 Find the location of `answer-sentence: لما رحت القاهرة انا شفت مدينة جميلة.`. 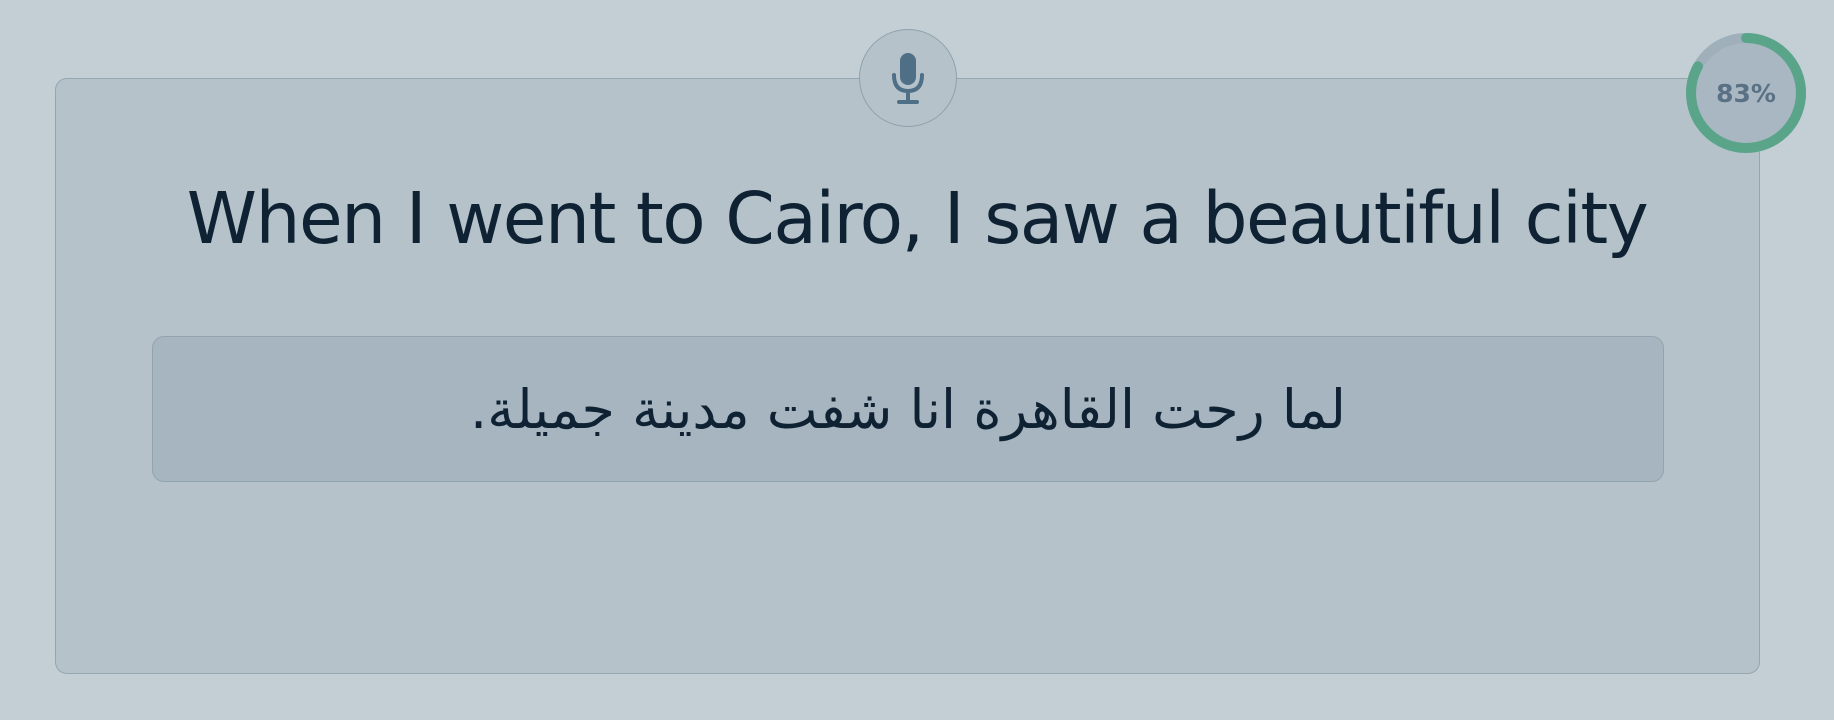

answer-sentence: لما رحت القاهرة انا شفت مدينة جميلة. is located at coordinates (908, 409).